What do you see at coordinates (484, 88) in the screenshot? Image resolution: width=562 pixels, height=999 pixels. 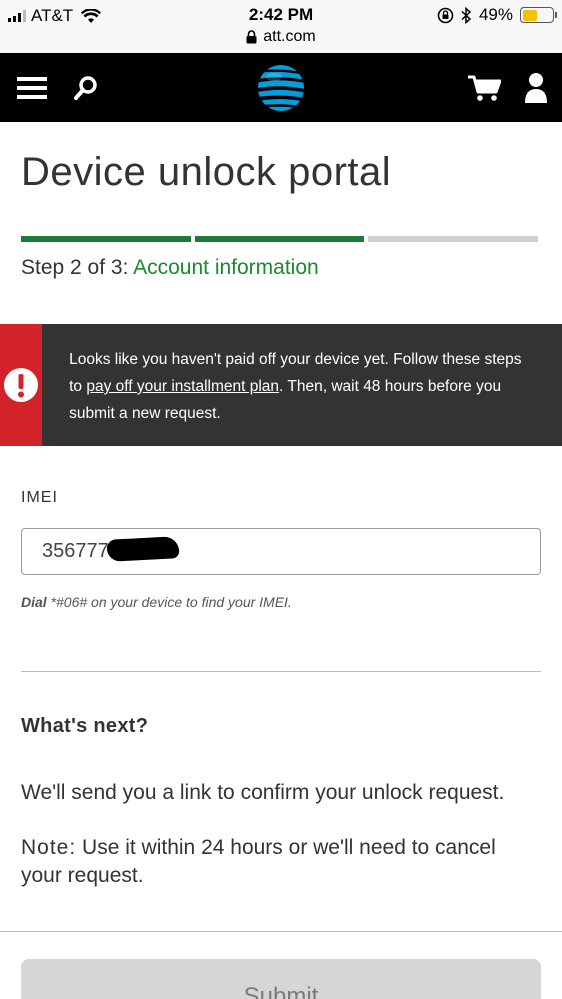 I see `cart-icon` at bounding box center [484, 88].